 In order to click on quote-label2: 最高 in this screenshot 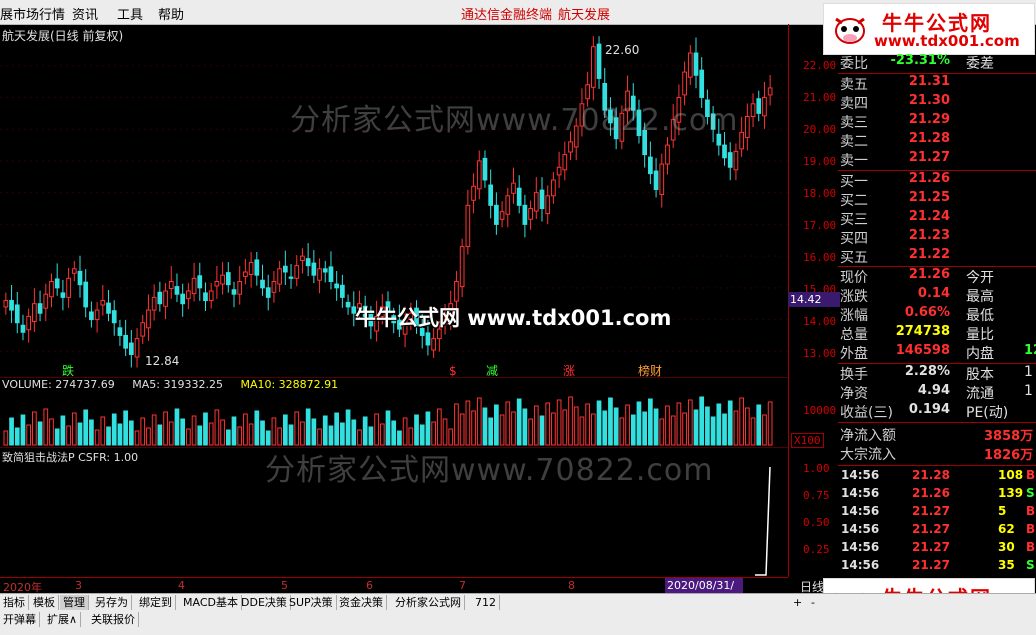, I will do `click(980, 297)`.